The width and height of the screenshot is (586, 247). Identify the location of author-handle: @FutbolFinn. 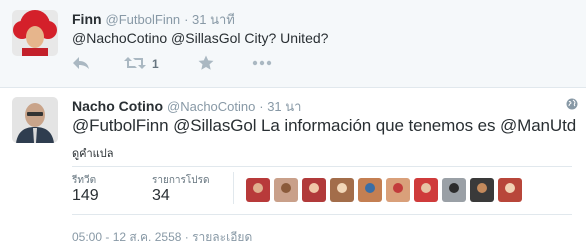
(143, 19).